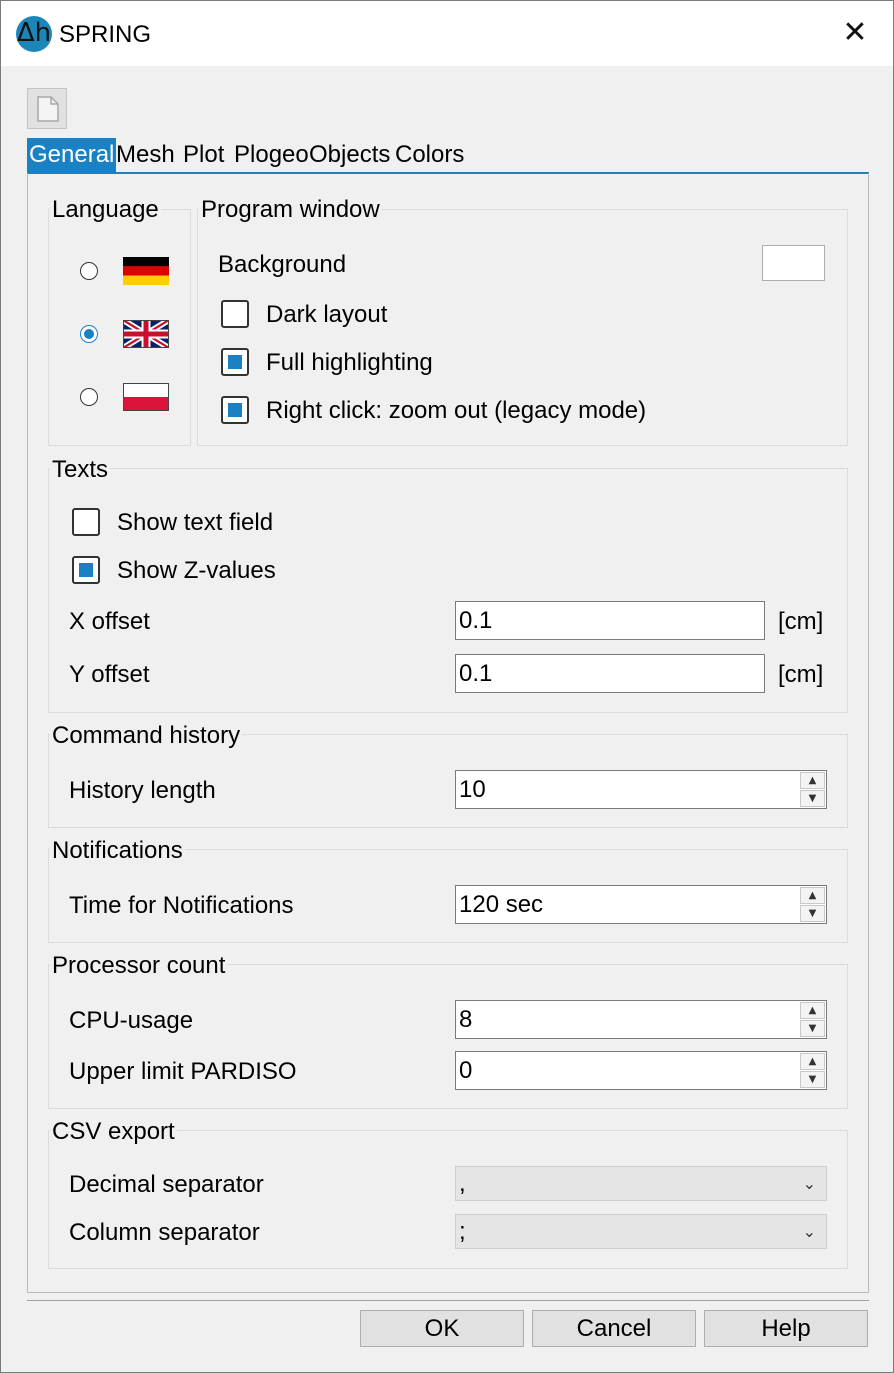  Describe the element at coordinates (109, 621) in the screenshot. I see `x-offset-label: X offset` at that location.